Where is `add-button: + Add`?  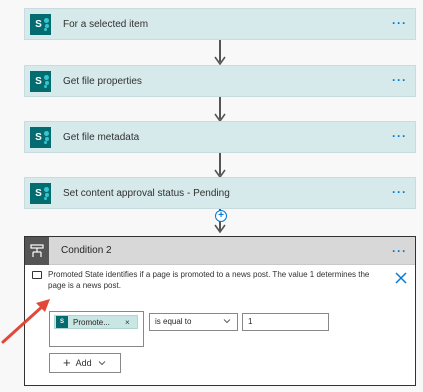
add-button: + Add is located at coordinates (85, 363).